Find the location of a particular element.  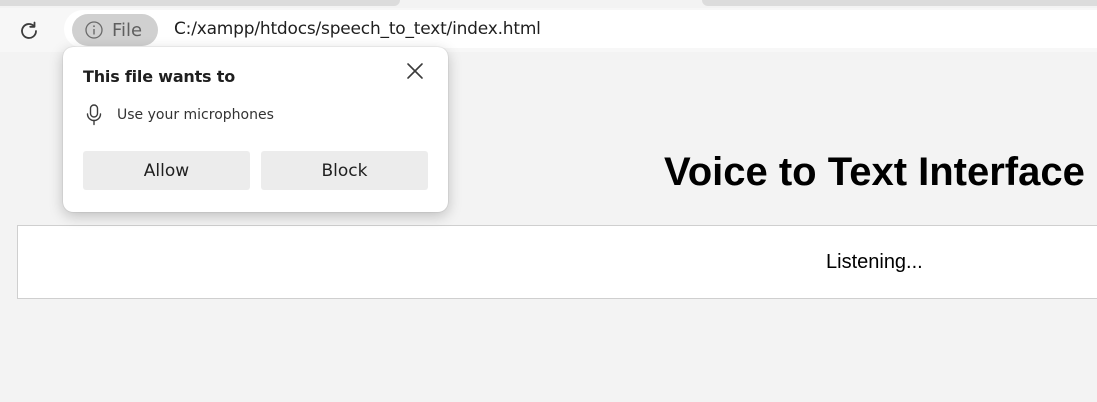

microphone-icon is located at coordinates (94, 115).